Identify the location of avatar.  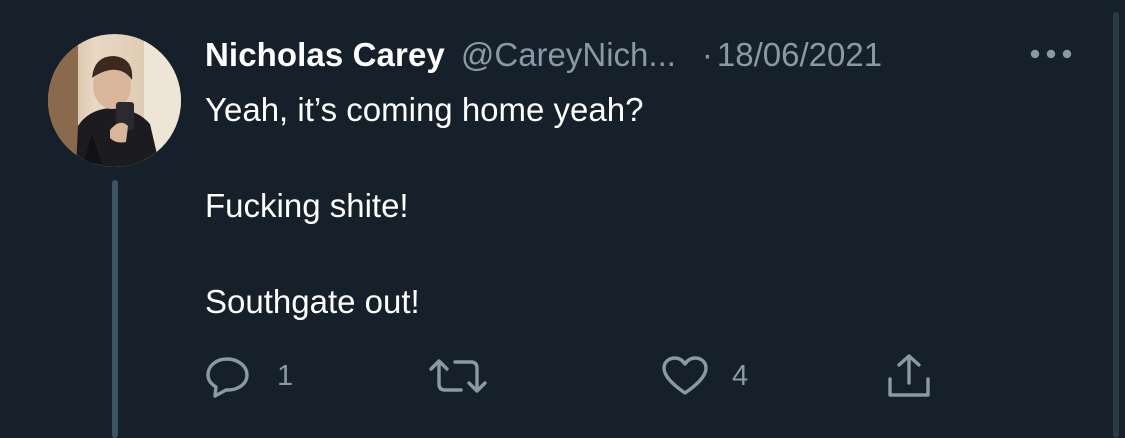
(114, 100).